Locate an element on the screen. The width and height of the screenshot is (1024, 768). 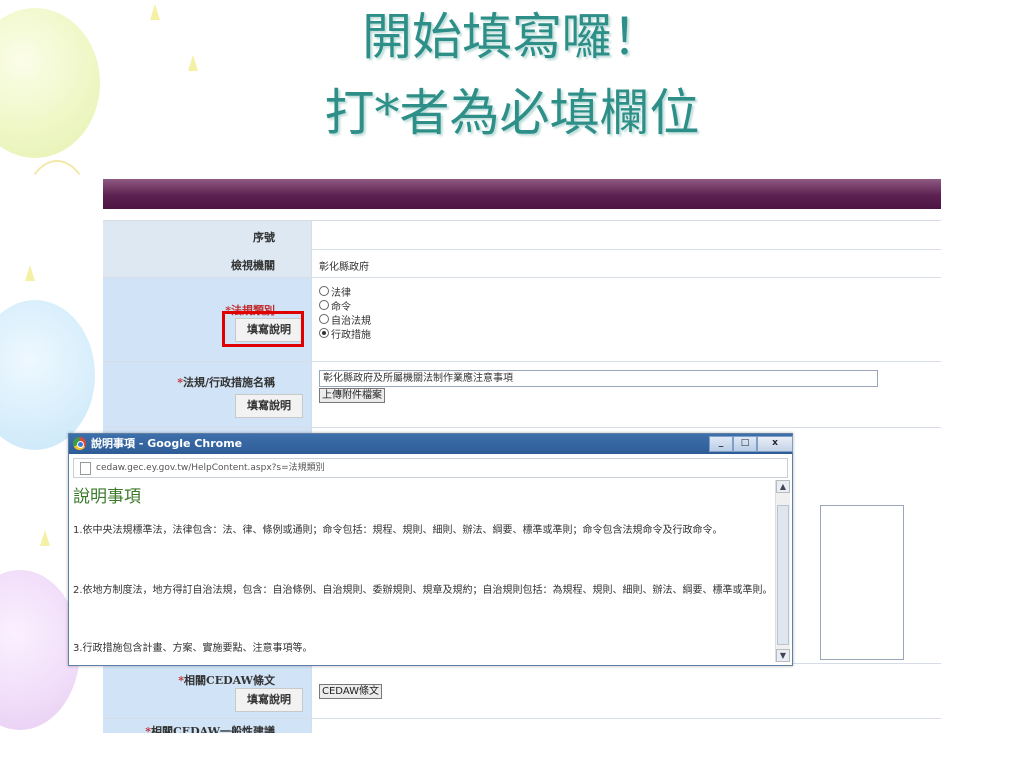
slide-title-line1: 開始填寫囉！ is located at coordinates (512, 37).